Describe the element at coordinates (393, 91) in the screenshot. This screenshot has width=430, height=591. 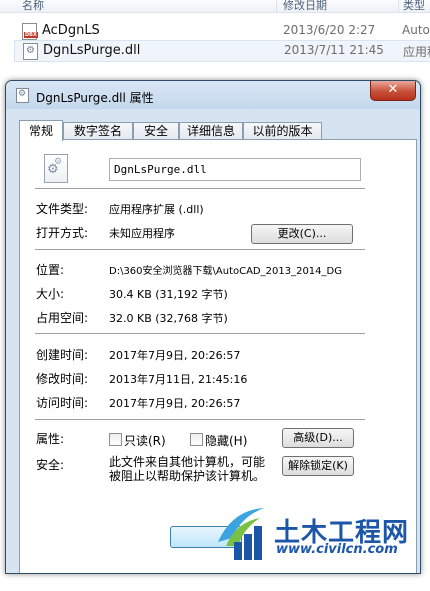
I see `close-button: ✕` at that location.